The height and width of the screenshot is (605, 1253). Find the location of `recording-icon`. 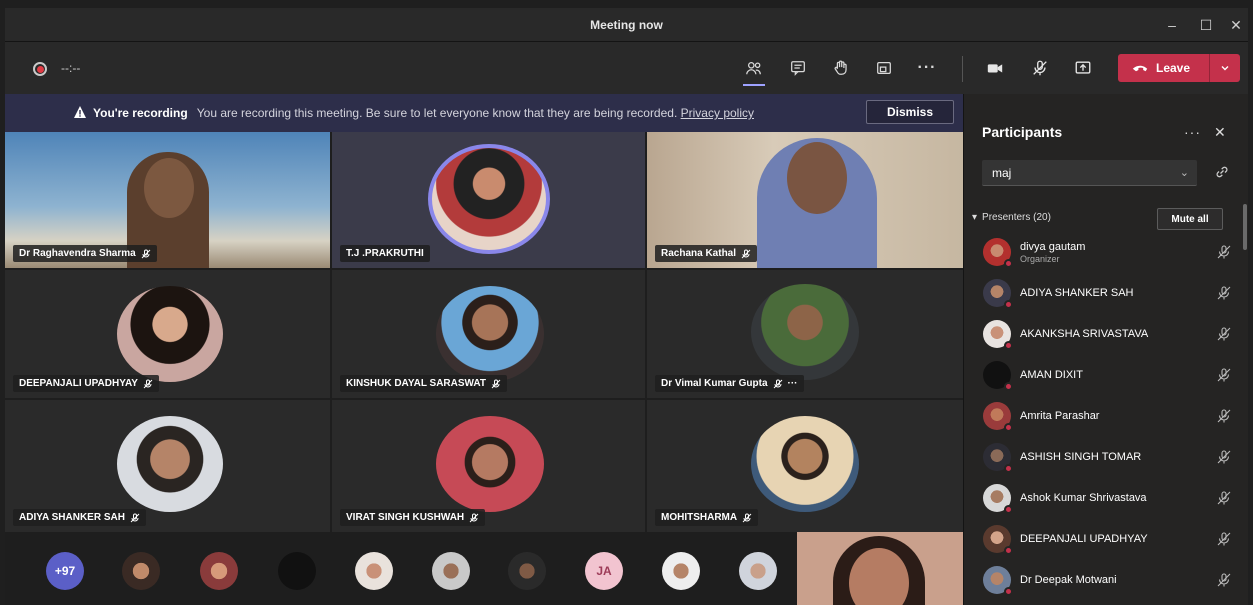

recording-icon is located at coordinates (40, 69).